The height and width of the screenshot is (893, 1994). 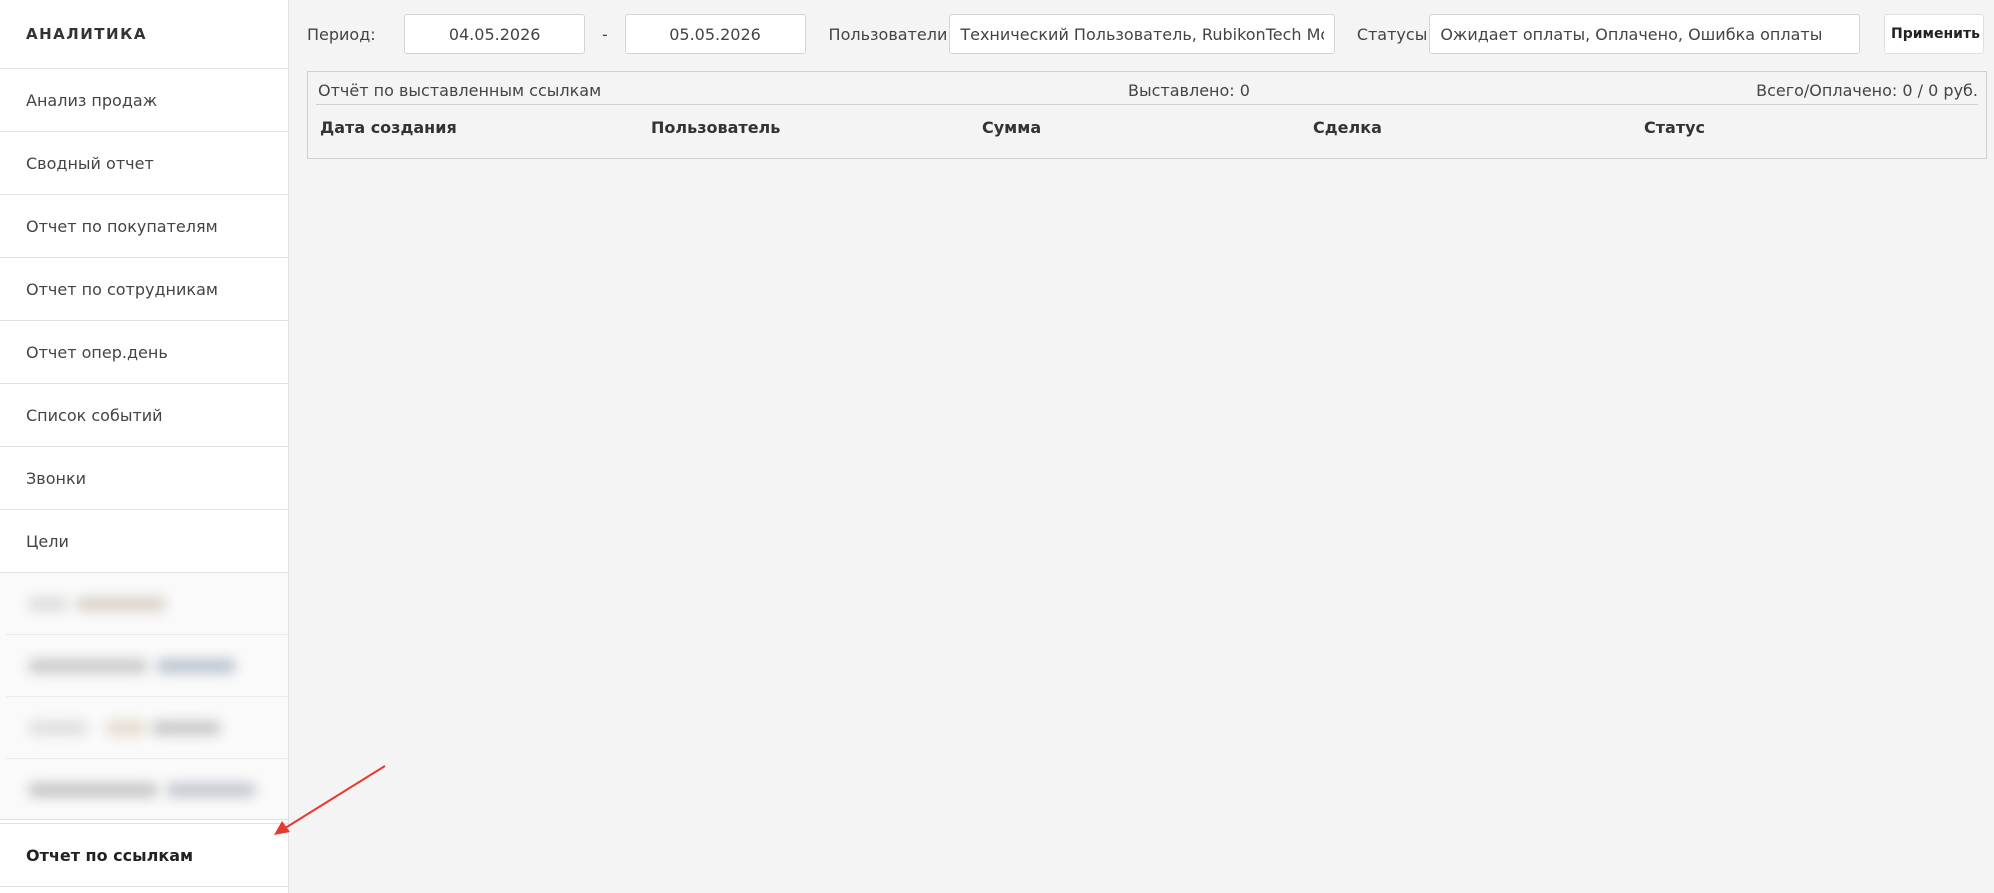 I want to click on sidebar-item-summary-report: Сводный отчет, so click(x=144, y=163).